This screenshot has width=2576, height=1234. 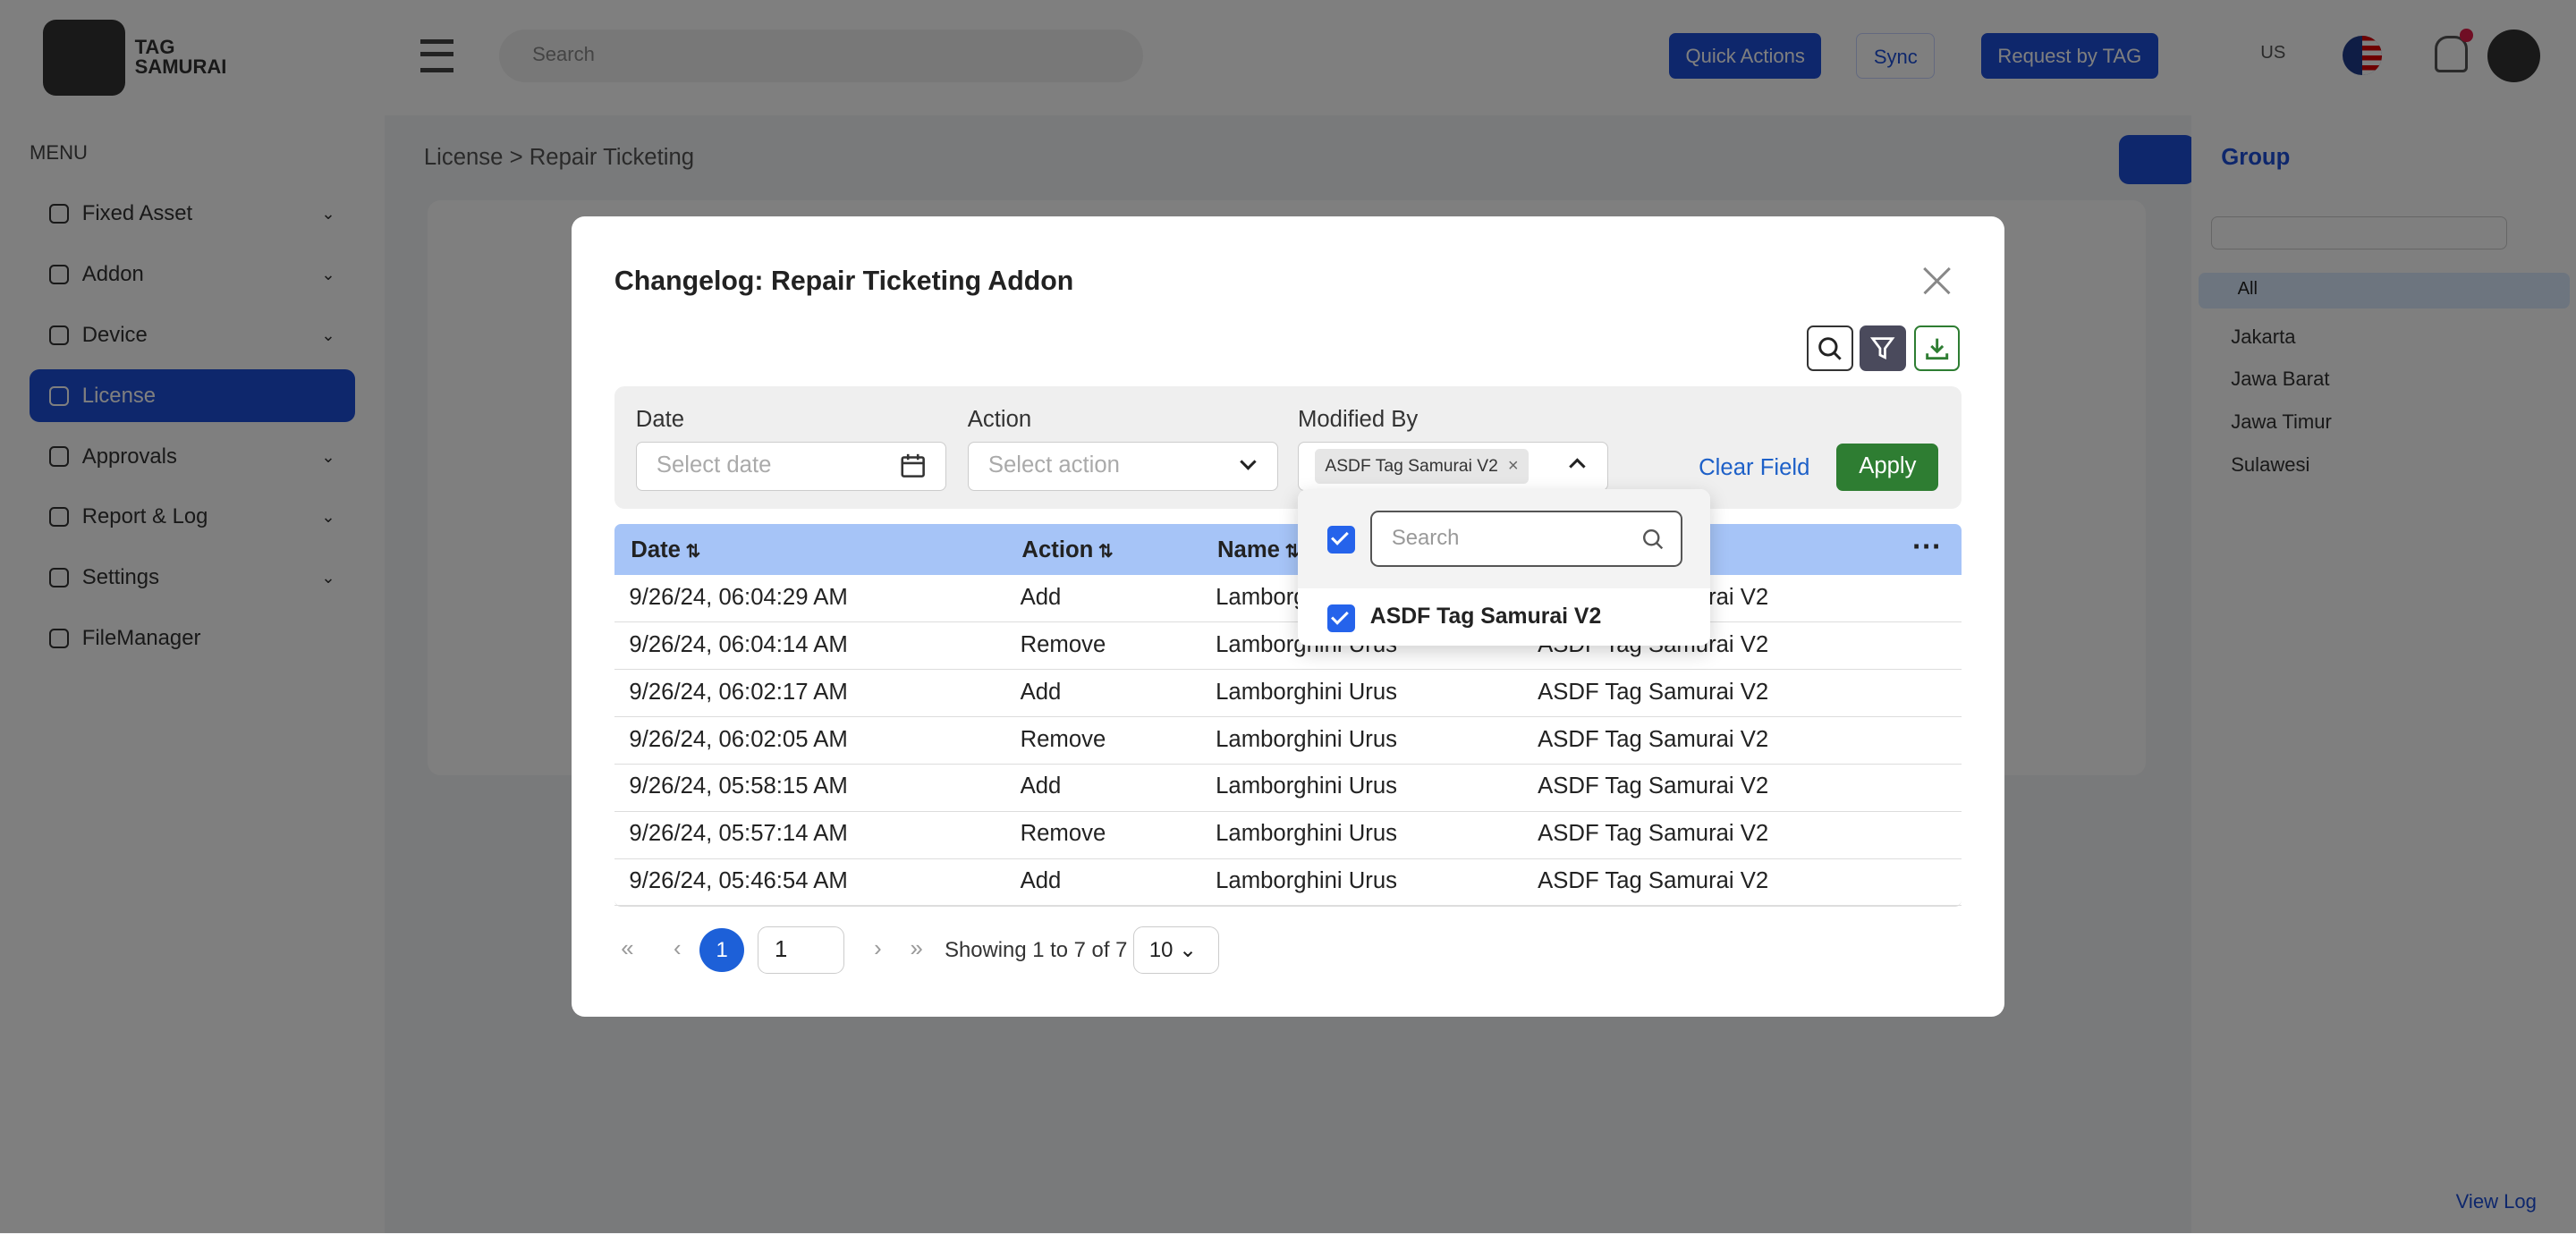 What do you see at coordinates (738, 786) in the screenshot?
I see `table-cell: 9/26/24, 05:58:15 AM` at bounding box center [738, 786].